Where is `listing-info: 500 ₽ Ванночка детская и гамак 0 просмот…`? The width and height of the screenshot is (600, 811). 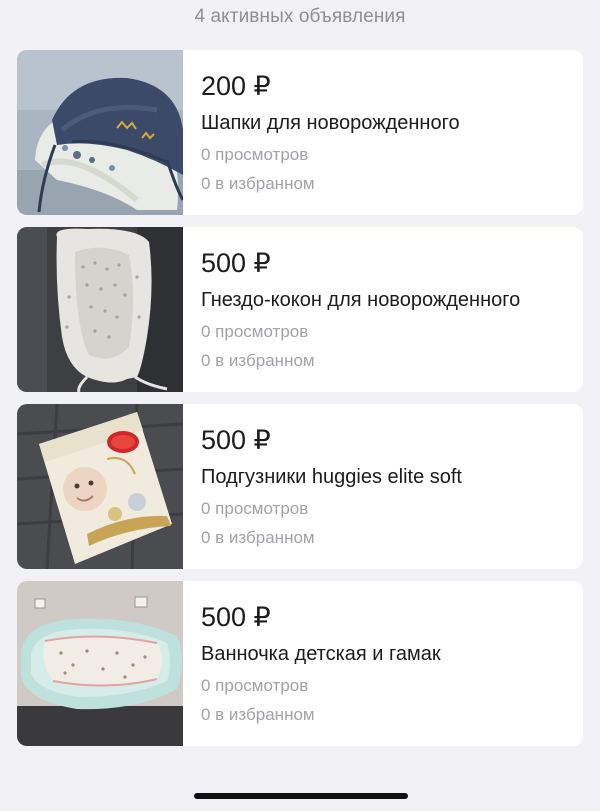 listing-info: 500 ₽ Ванночка детская и гамак 0 просмот… is located at coordinates (383, 663).